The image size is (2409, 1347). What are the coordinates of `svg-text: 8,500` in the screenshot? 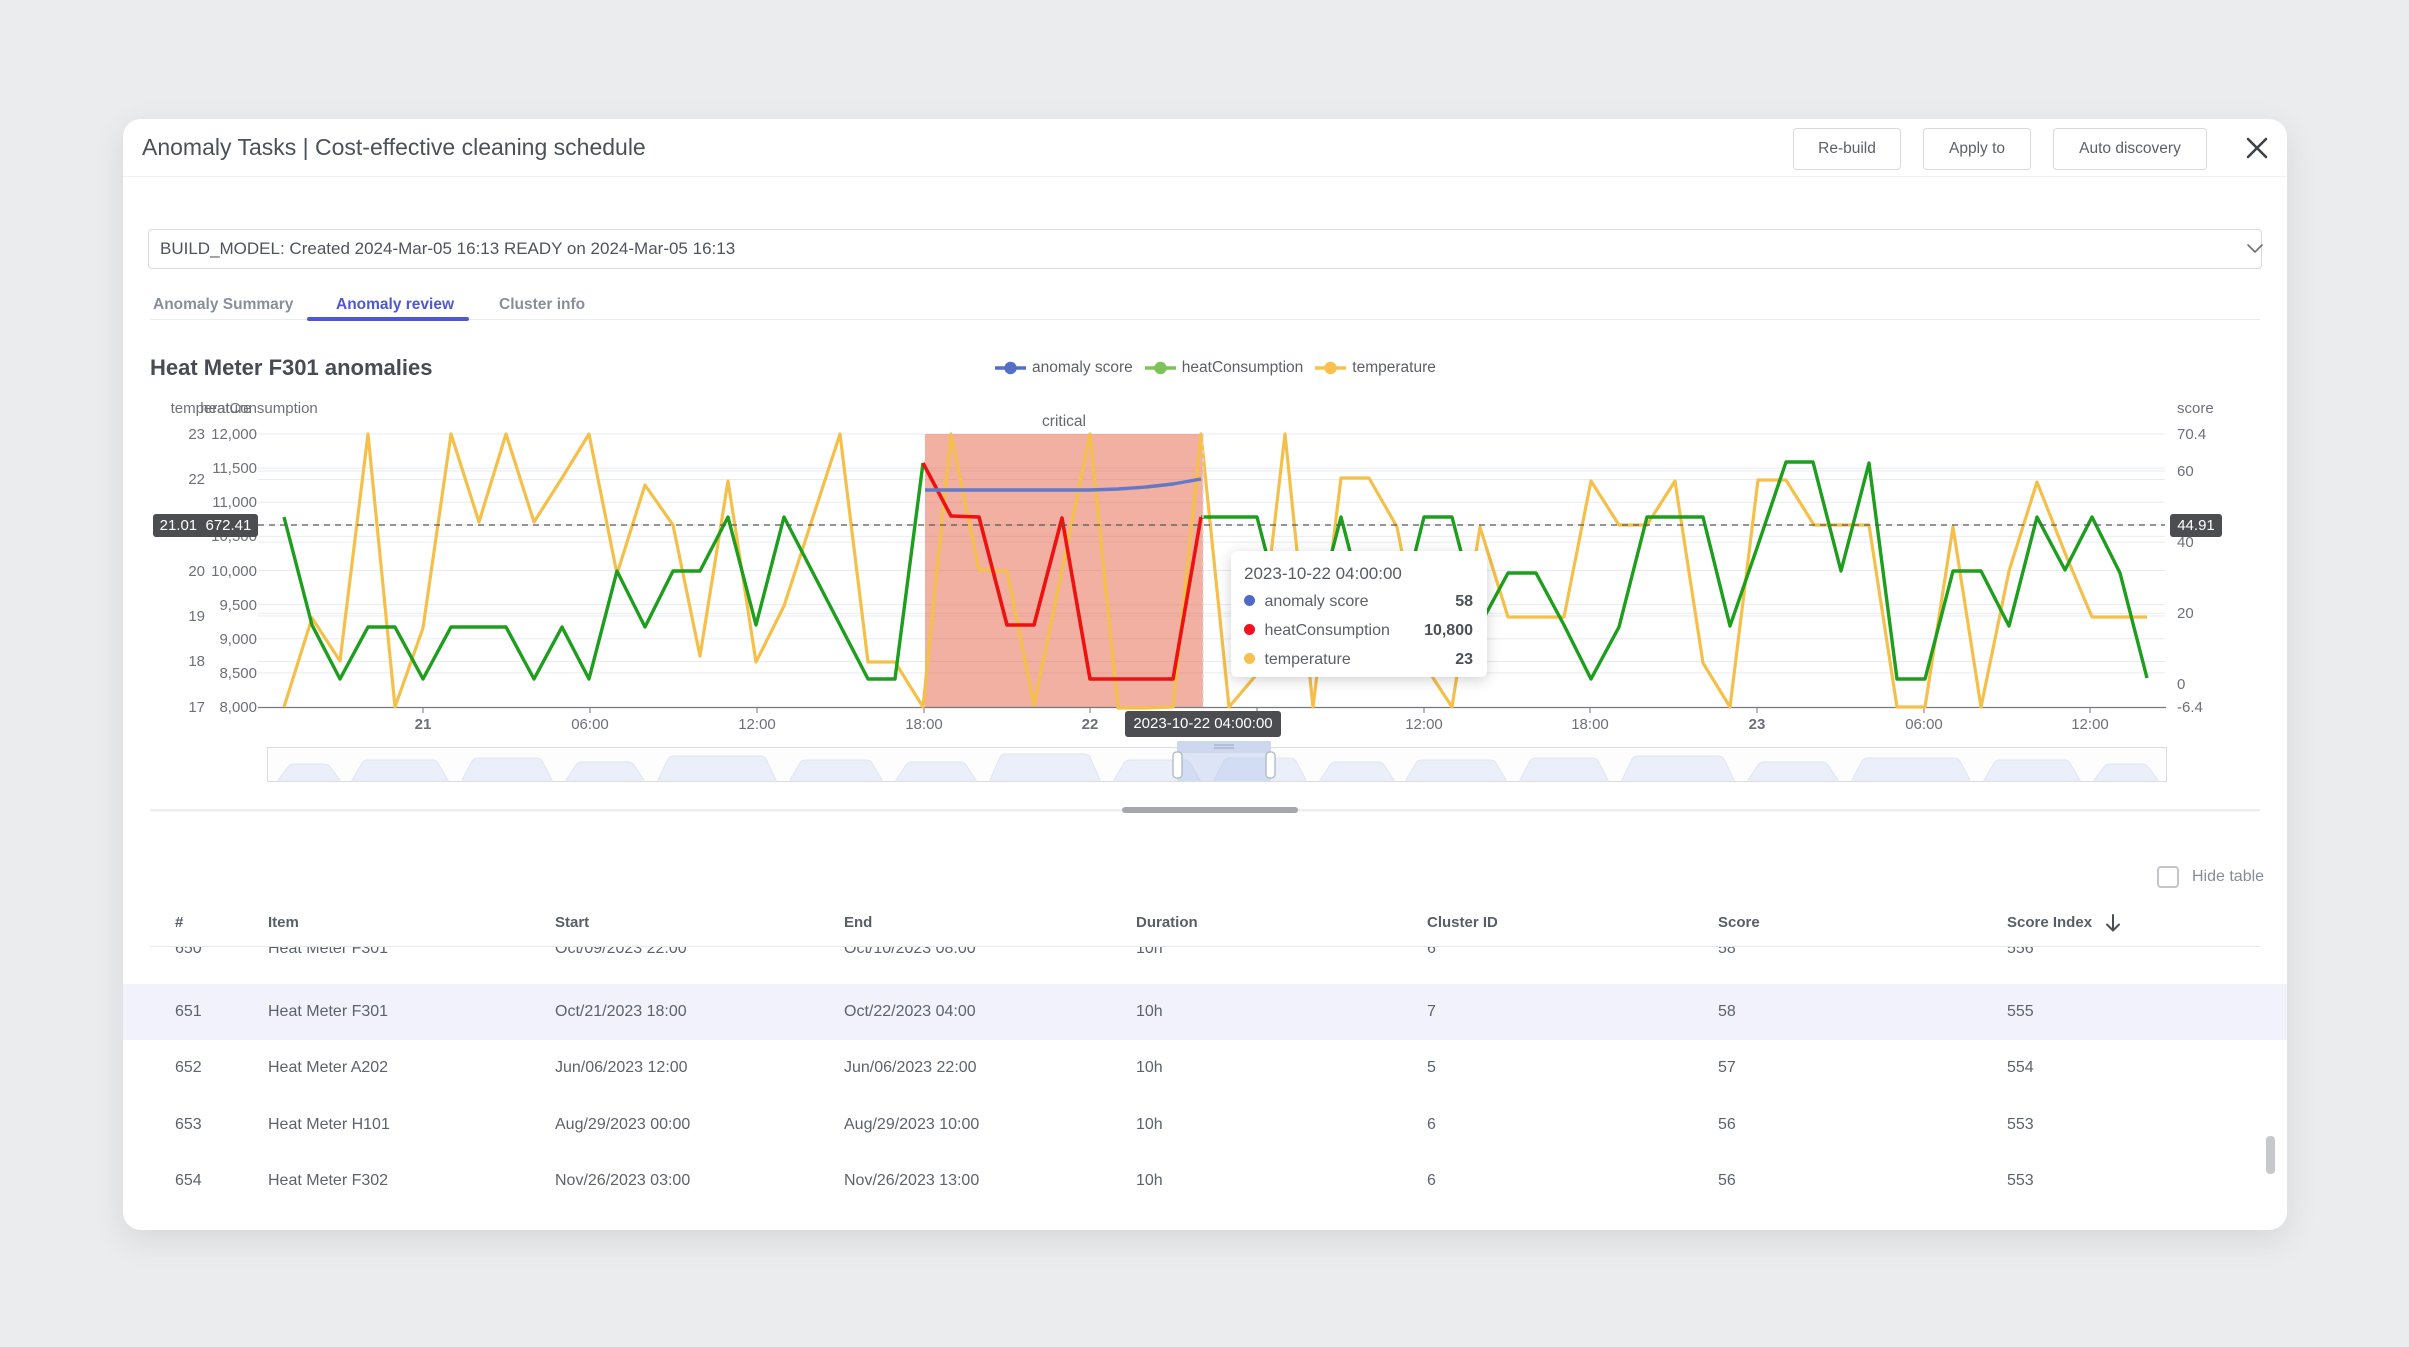 It's located at (238, 673).